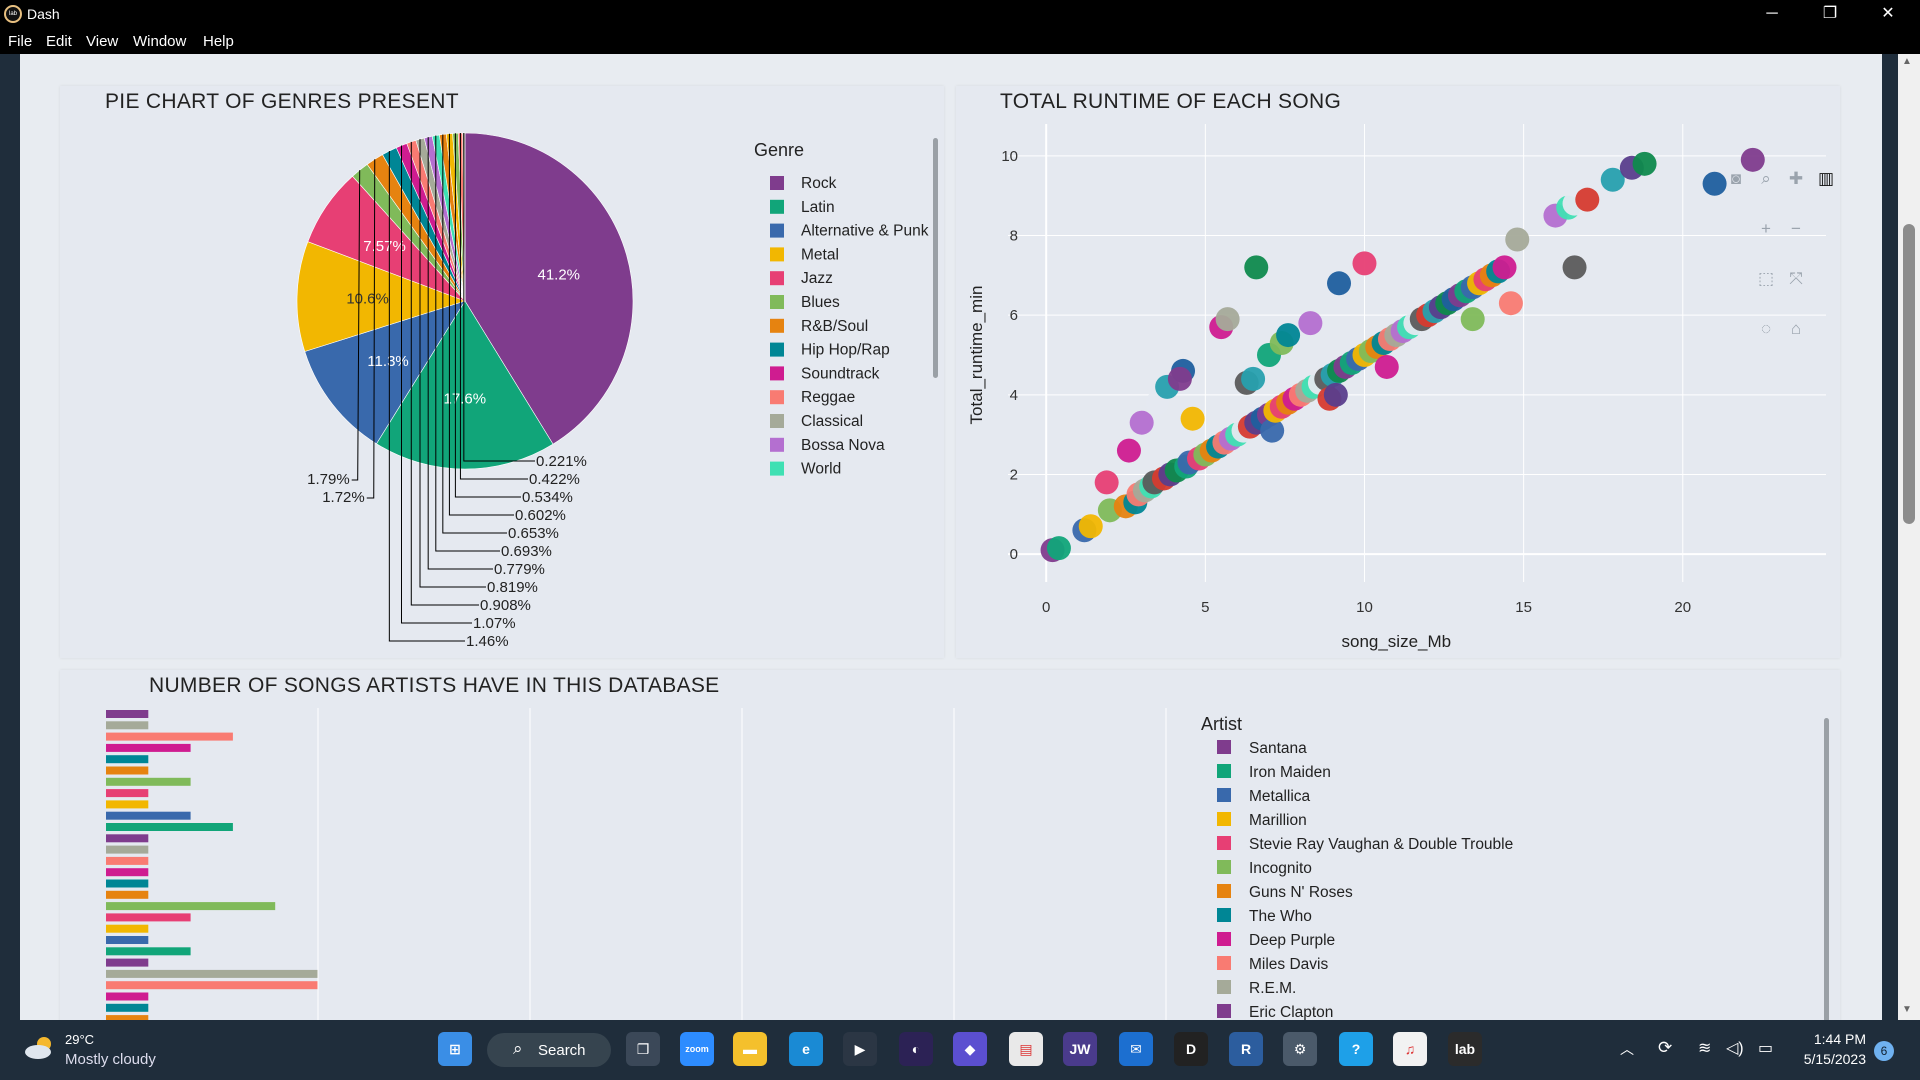  What do you see at coordinates (1704, 1048) in the screenshot?
I see `wifi-icon: ≋` at bounding box center [1704, 1048].